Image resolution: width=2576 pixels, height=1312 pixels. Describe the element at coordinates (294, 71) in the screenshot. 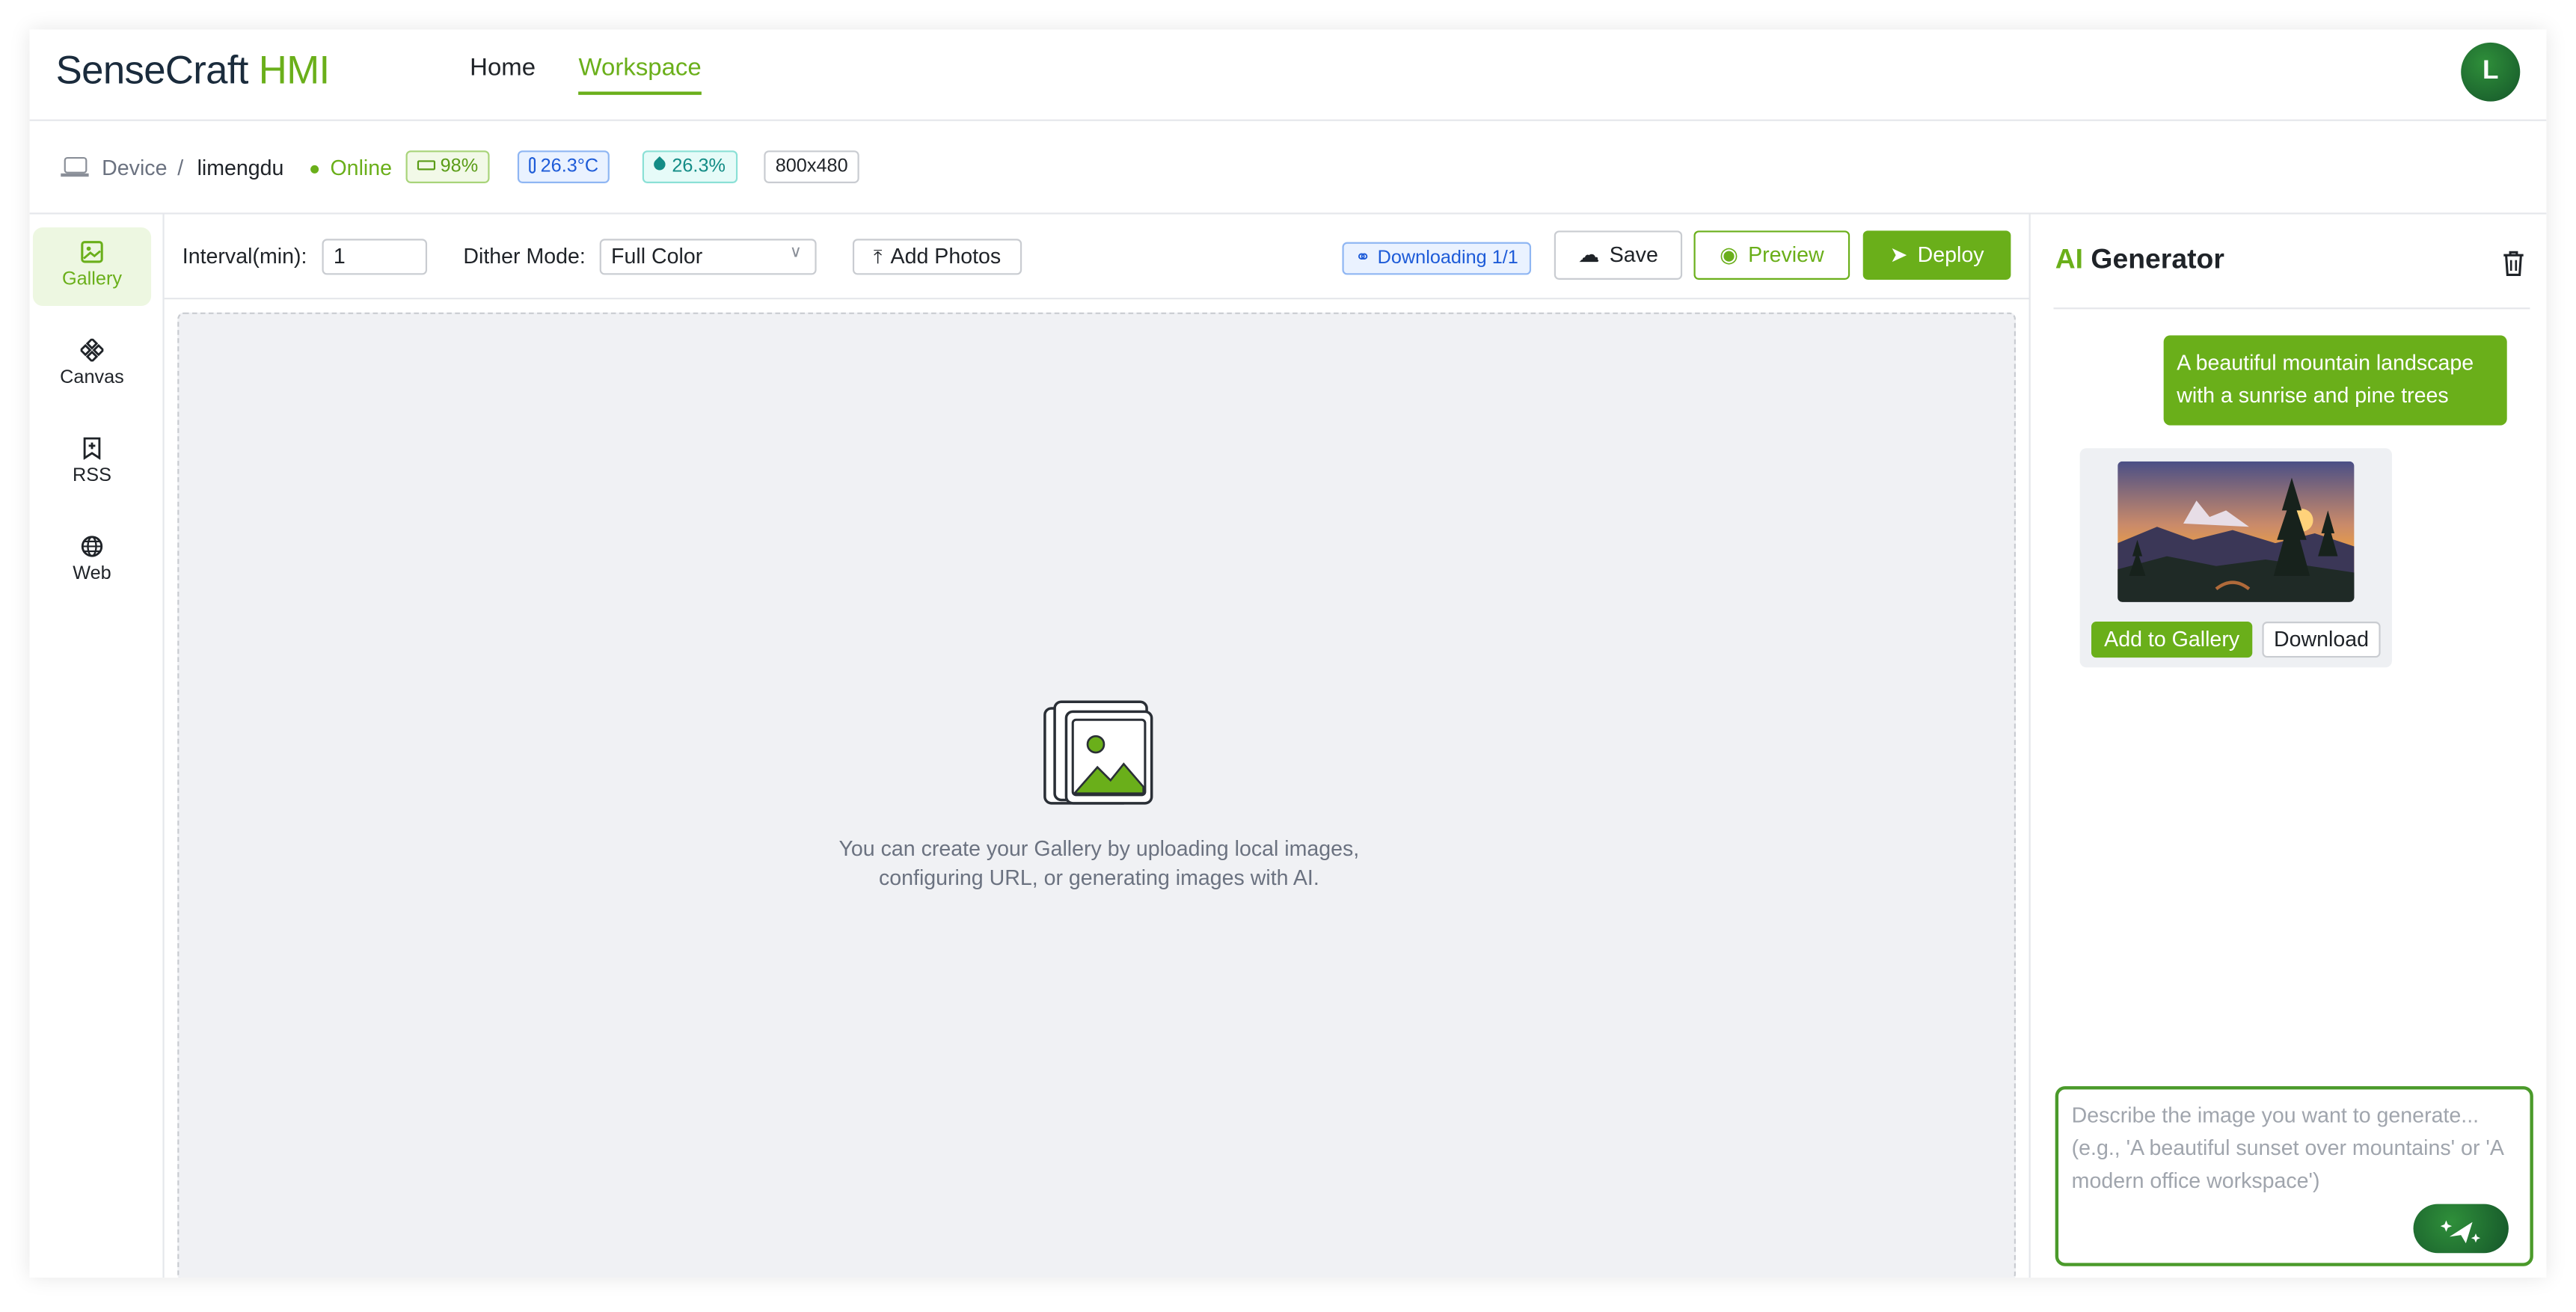

I see `brand-name-part2: HMI` at that location.